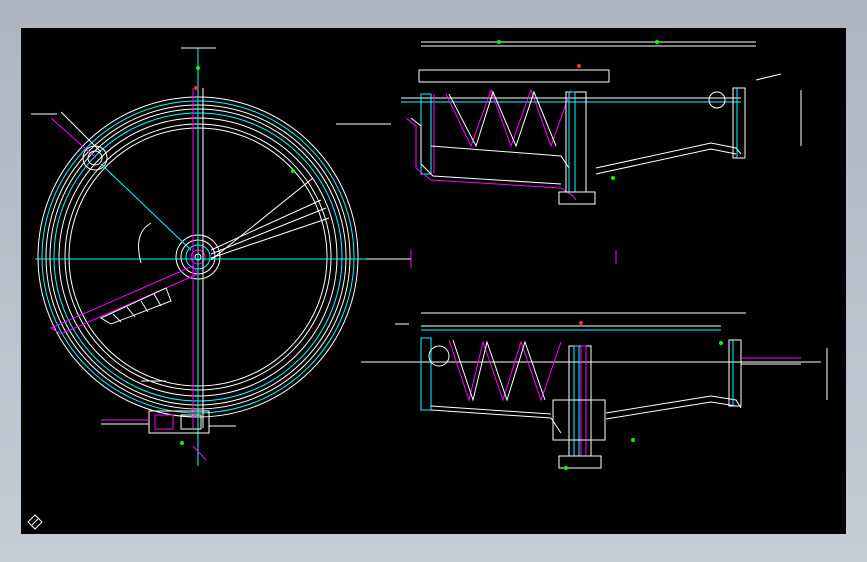  Describe the element at coordinates (768, 77) in the screenshot. I see `leader` at that location.